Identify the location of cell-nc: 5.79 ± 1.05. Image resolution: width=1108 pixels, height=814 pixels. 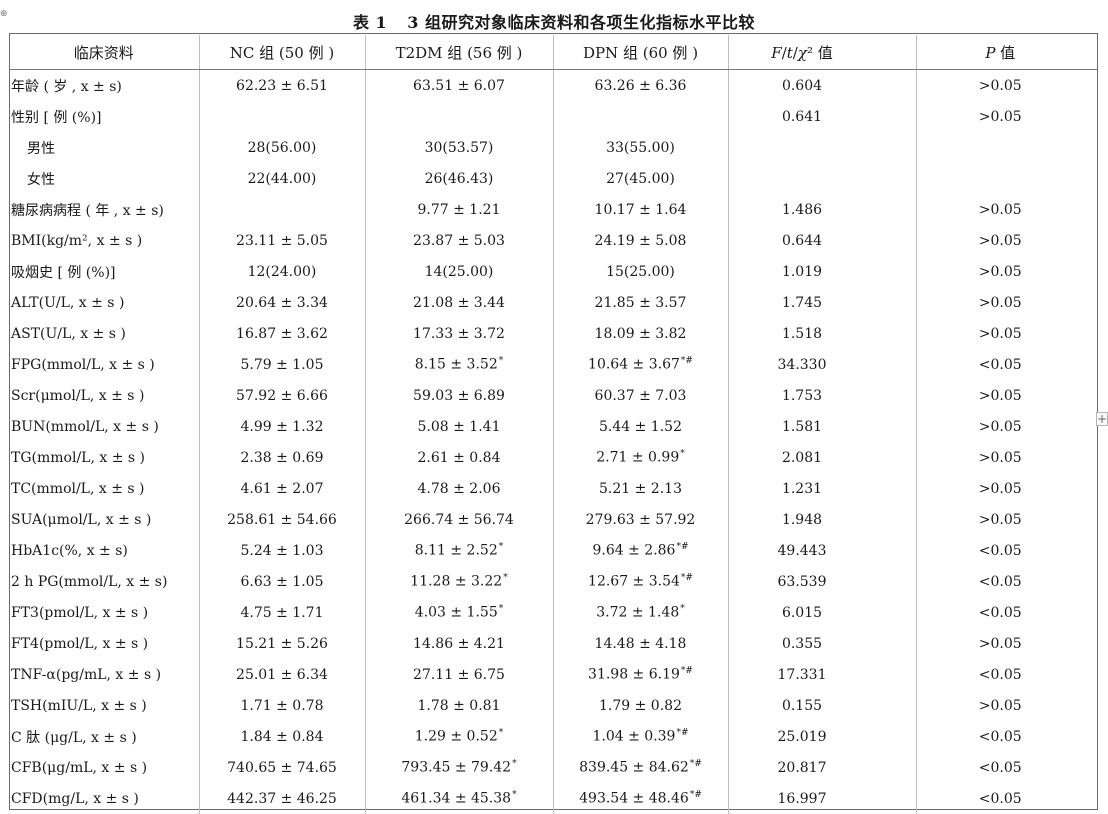
(282, 364).